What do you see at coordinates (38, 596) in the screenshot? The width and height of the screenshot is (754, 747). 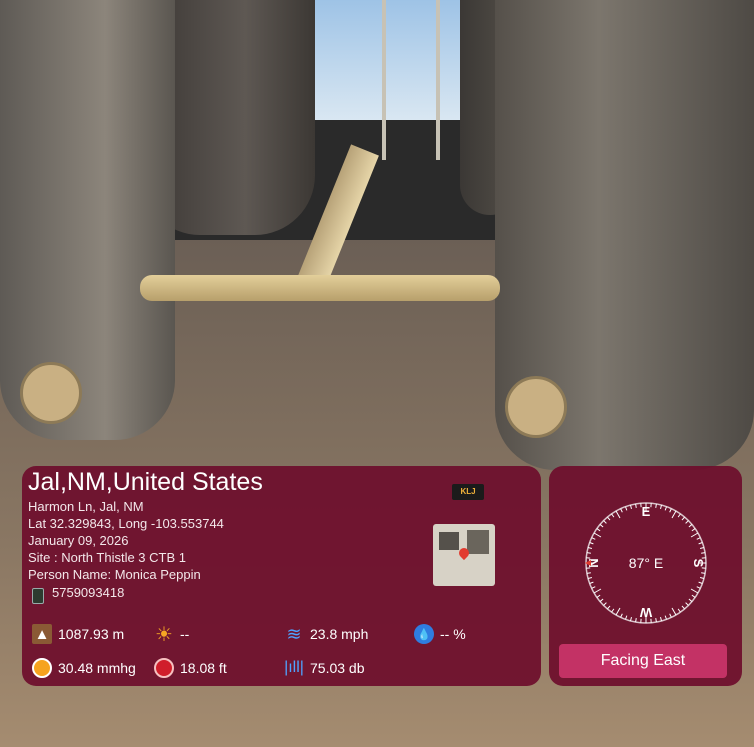 I see `phone-icon` at bounding box center [38, 596].